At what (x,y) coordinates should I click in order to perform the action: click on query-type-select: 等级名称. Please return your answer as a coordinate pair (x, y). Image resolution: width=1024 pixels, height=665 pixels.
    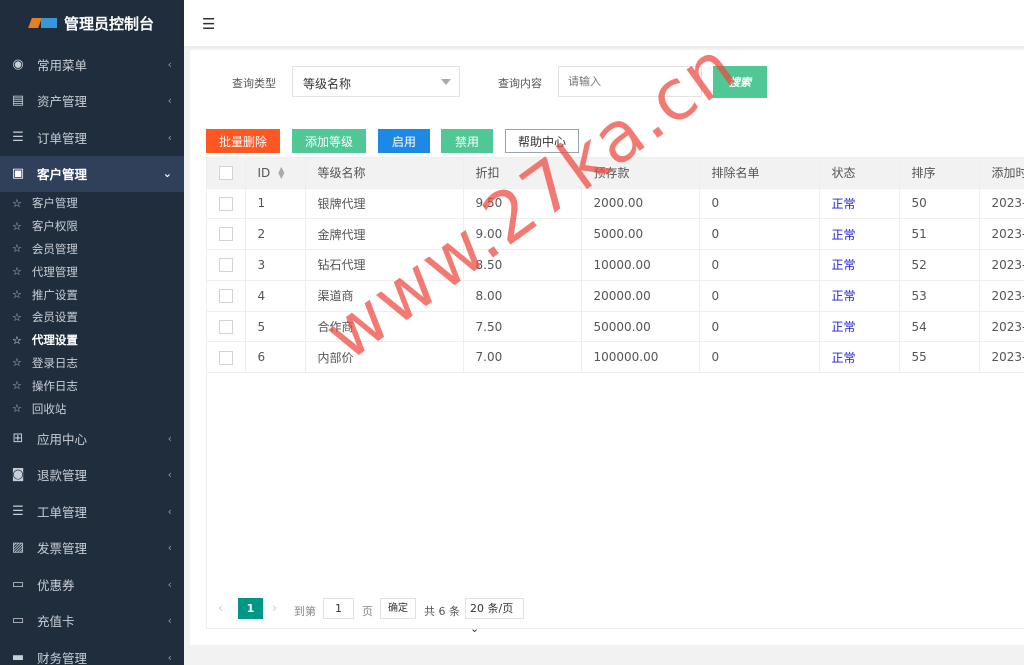
    Looking at the image, I should click on (376, 81).